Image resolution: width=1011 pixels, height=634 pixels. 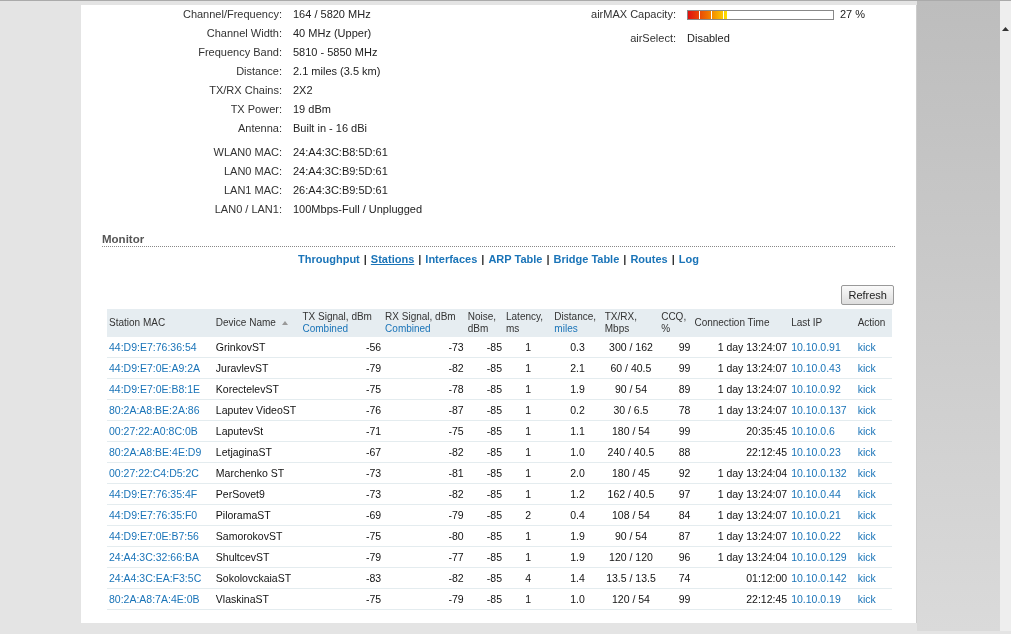 What do you see at coordinates (373, 431) in the screenshot?
I see `table-cell: -71` at bounding box center [373, 431].